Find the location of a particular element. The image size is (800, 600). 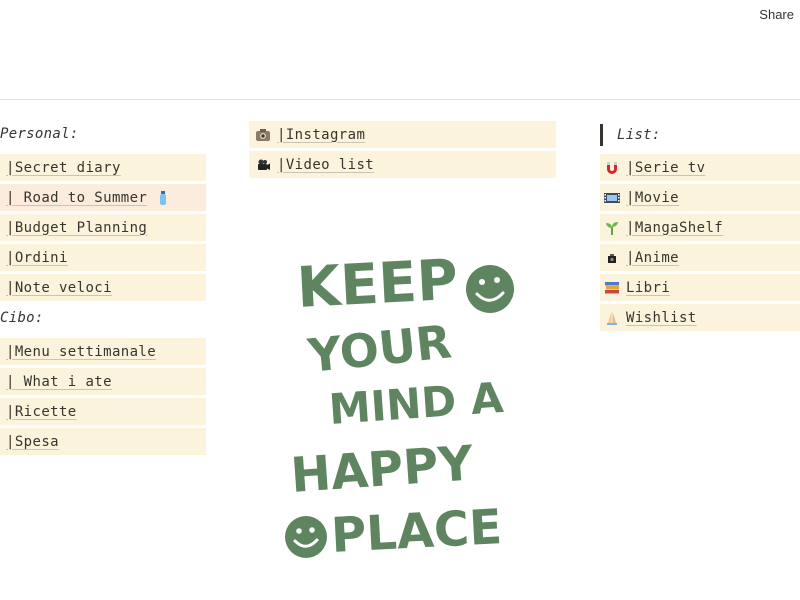

film-strip-icon is located at coordinates (612, 198).